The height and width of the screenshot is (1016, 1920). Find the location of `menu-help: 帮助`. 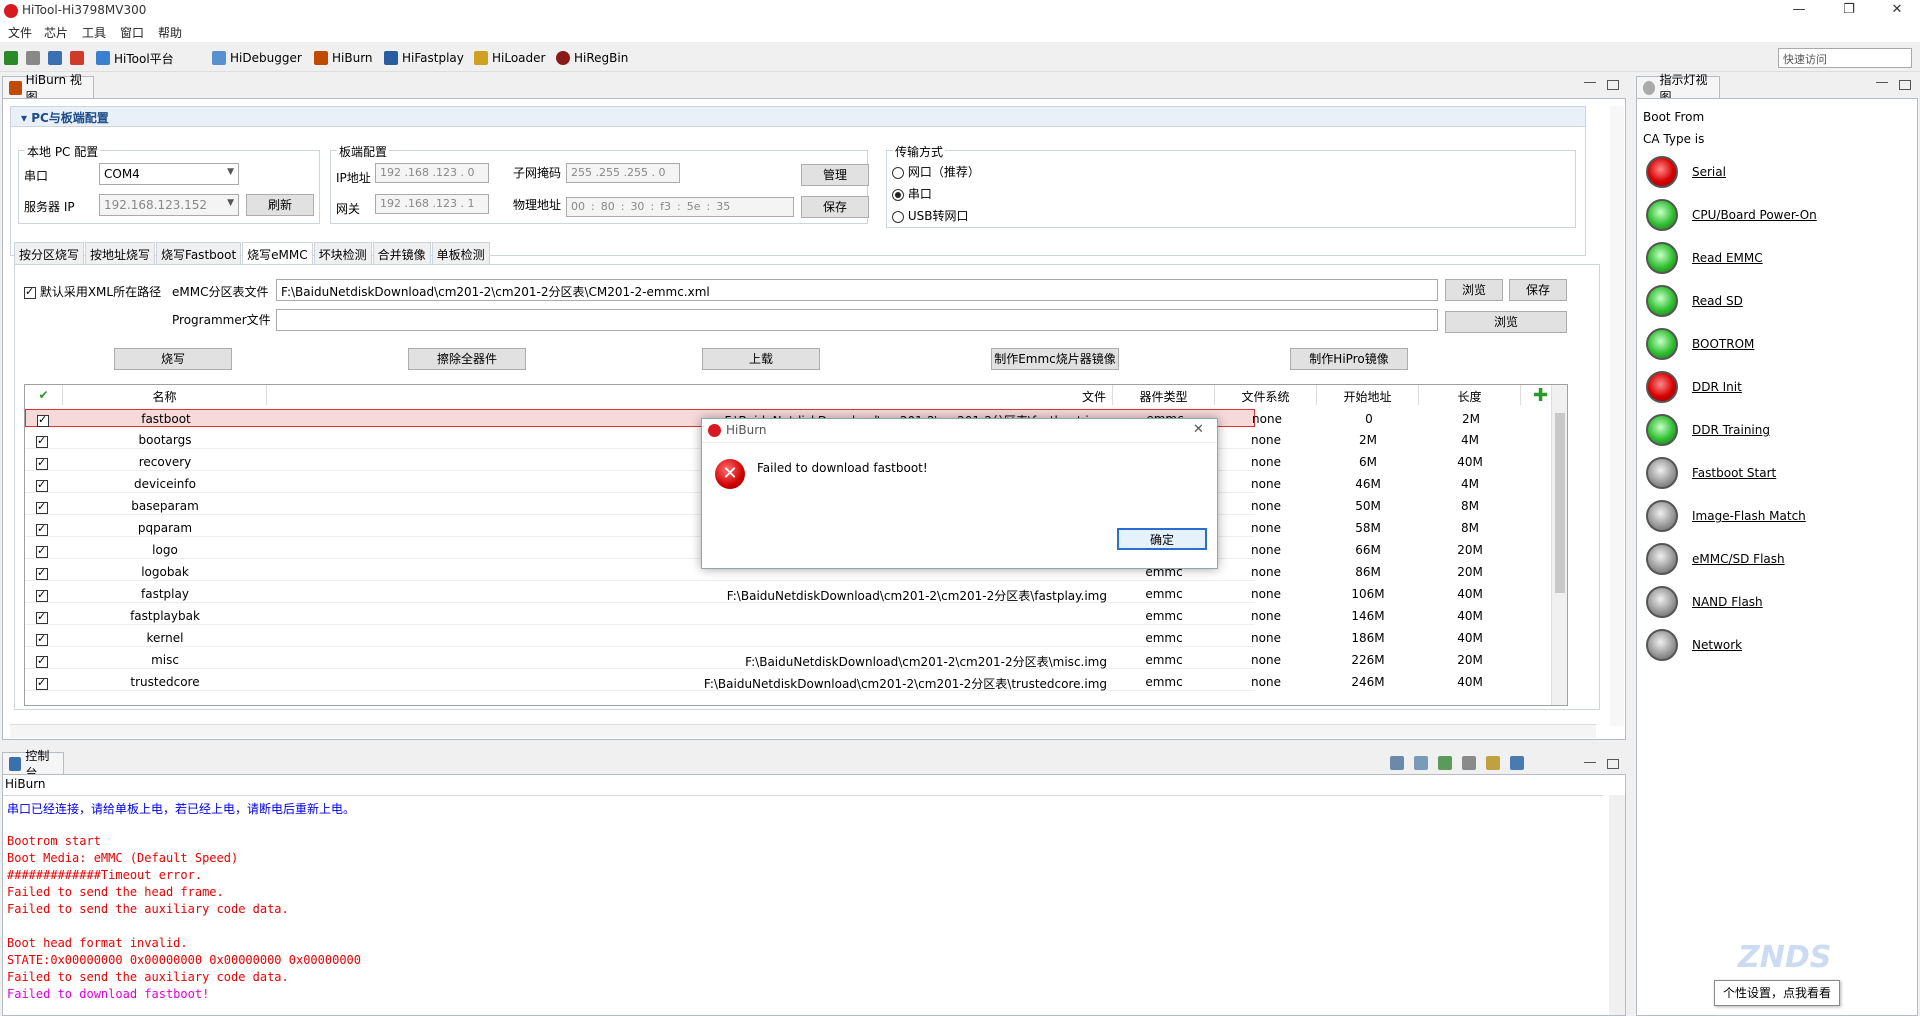

menu-help: 帮助 is located at coordinates (170, 32).